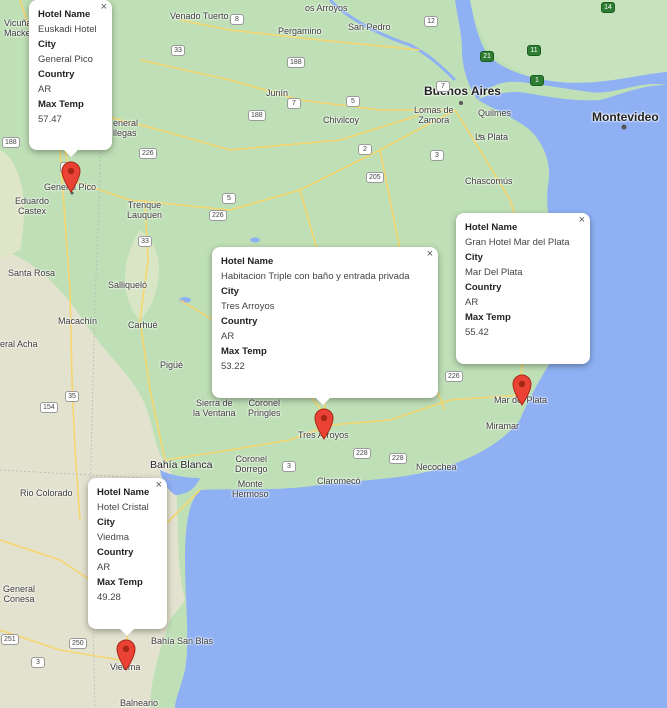 This screenshot has height=708, width=667. I want to click on label-quilmes: Quilmes, so click(495, 113).